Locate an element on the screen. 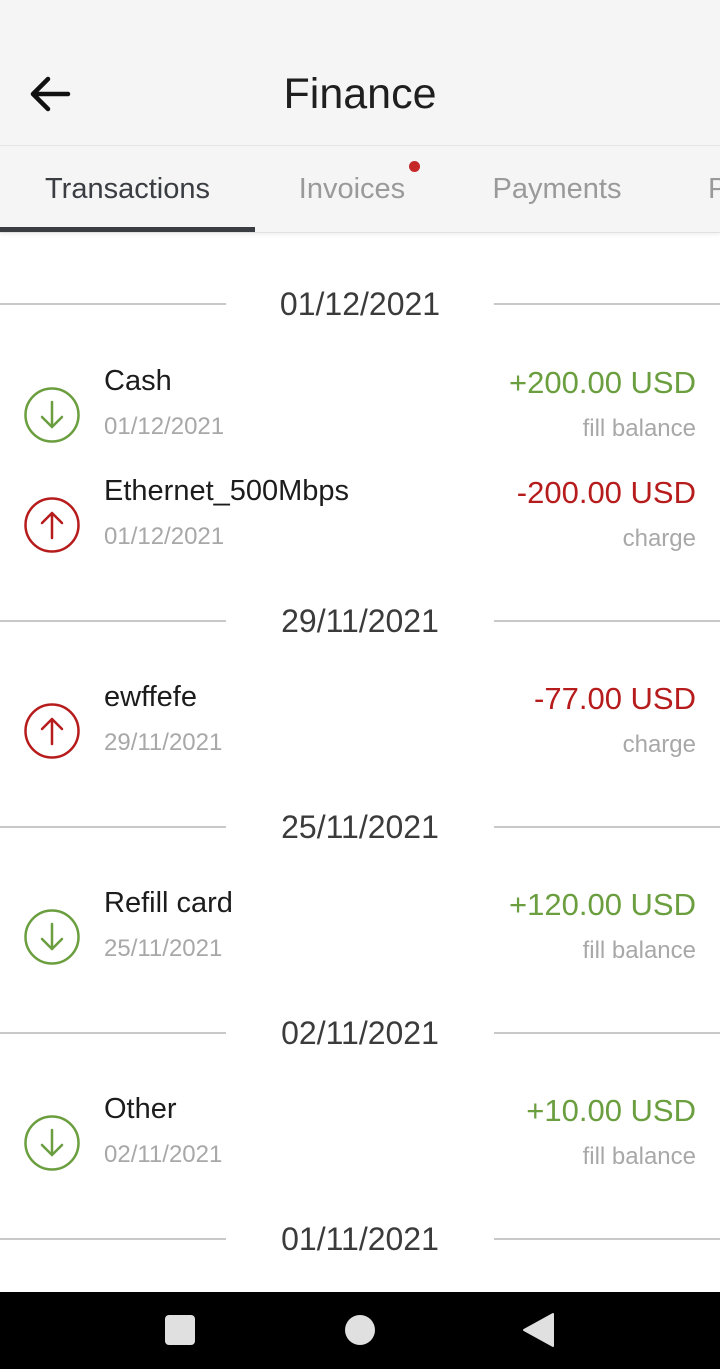  triangle-back-icon is located at coordinates (538, 1330).